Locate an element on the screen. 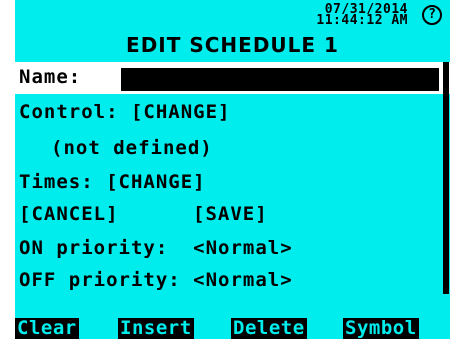  control-value: (not defined) is located at coordinates (132, 148).